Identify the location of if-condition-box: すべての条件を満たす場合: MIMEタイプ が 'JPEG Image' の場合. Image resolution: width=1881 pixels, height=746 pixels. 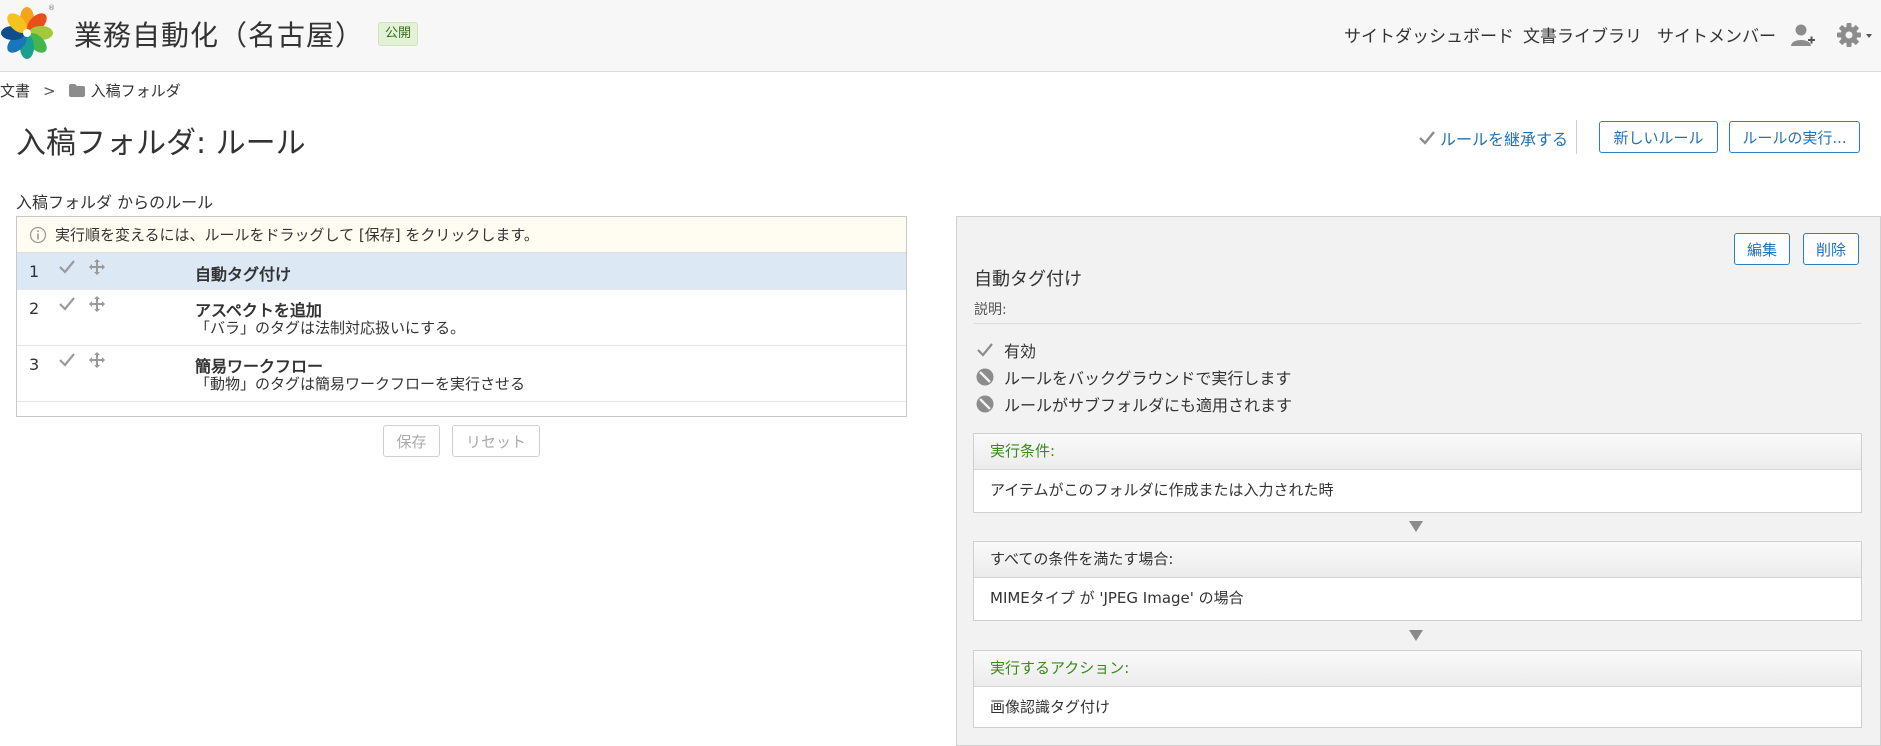
(1417, 581).